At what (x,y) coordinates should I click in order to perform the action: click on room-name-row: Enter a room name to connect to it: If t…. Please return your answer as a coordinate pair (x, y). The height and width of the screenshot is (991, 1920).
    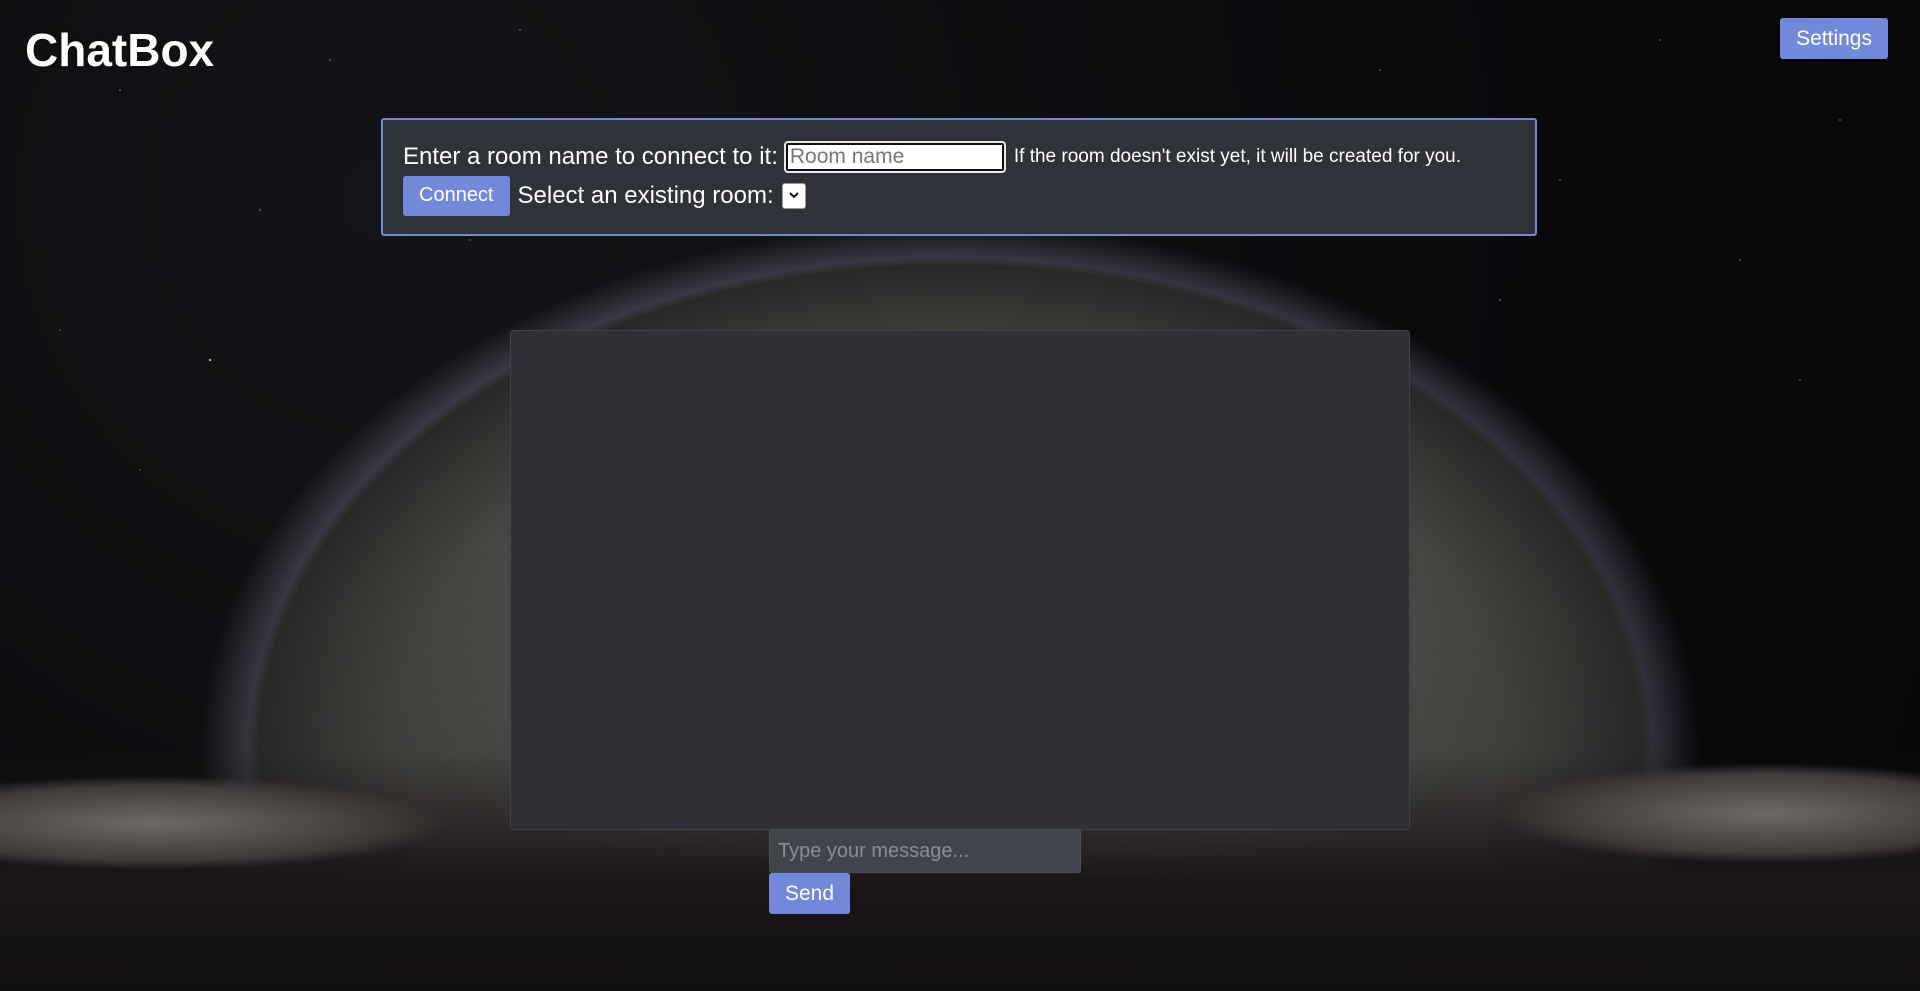
    Looking at the image, I should click on (959, 156).